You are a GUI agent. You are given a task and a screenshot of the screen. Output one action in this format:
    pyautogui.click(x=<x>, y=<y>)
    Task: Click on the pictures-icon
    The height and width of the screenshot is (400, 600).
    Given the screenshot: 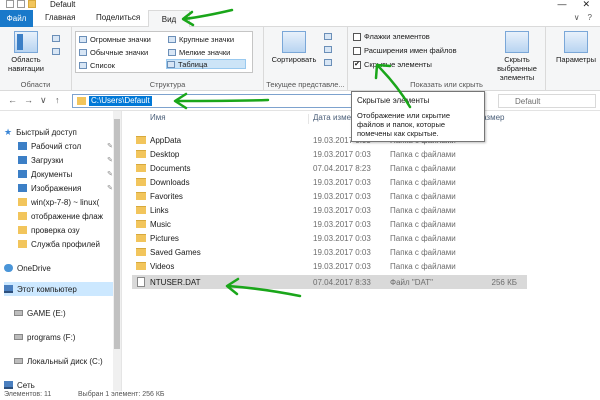 What is the action you would take?
    pyautogui.click(x=22, y=188)
    